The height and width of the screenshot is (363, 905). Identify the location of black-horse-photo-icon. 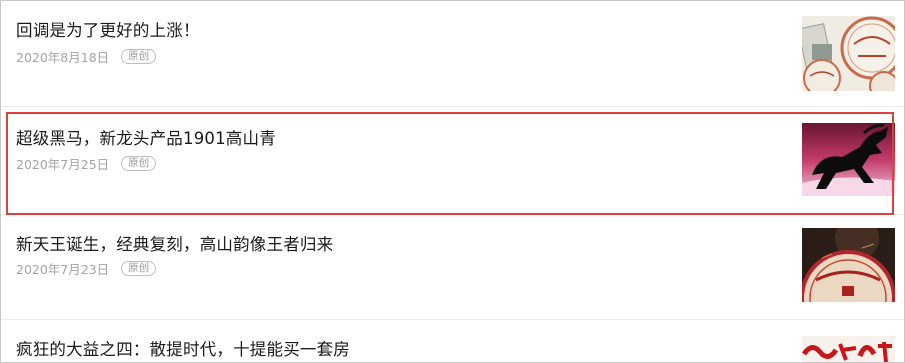
(848, 159).